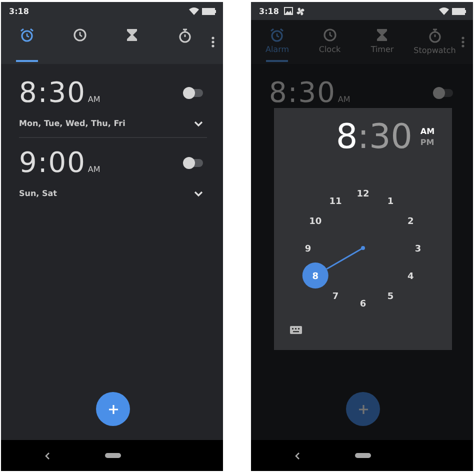 The height and width of the screenshot is (473, 474). I want to click on dial-number: 8, so click(315, 277).